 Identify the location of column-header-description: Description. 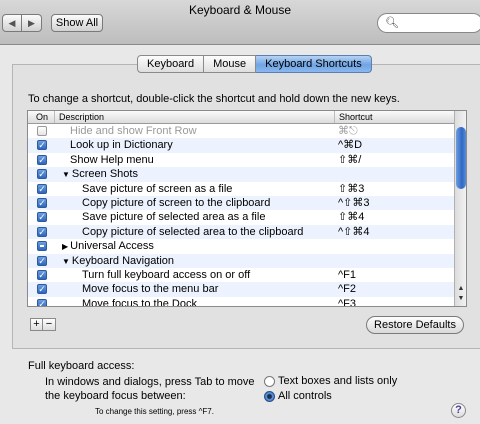
(79, 117).